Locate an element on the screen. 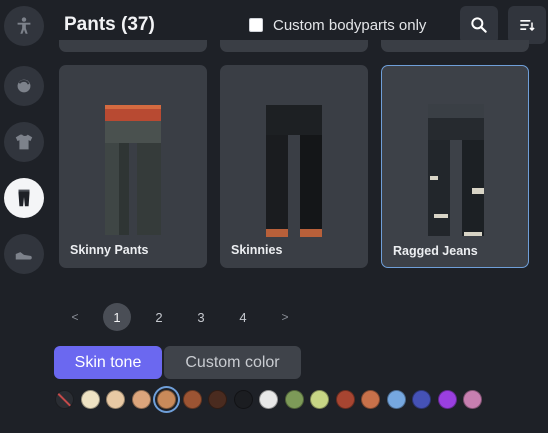  tab-custom-color: Custom color is located at coordinates (232, 362).